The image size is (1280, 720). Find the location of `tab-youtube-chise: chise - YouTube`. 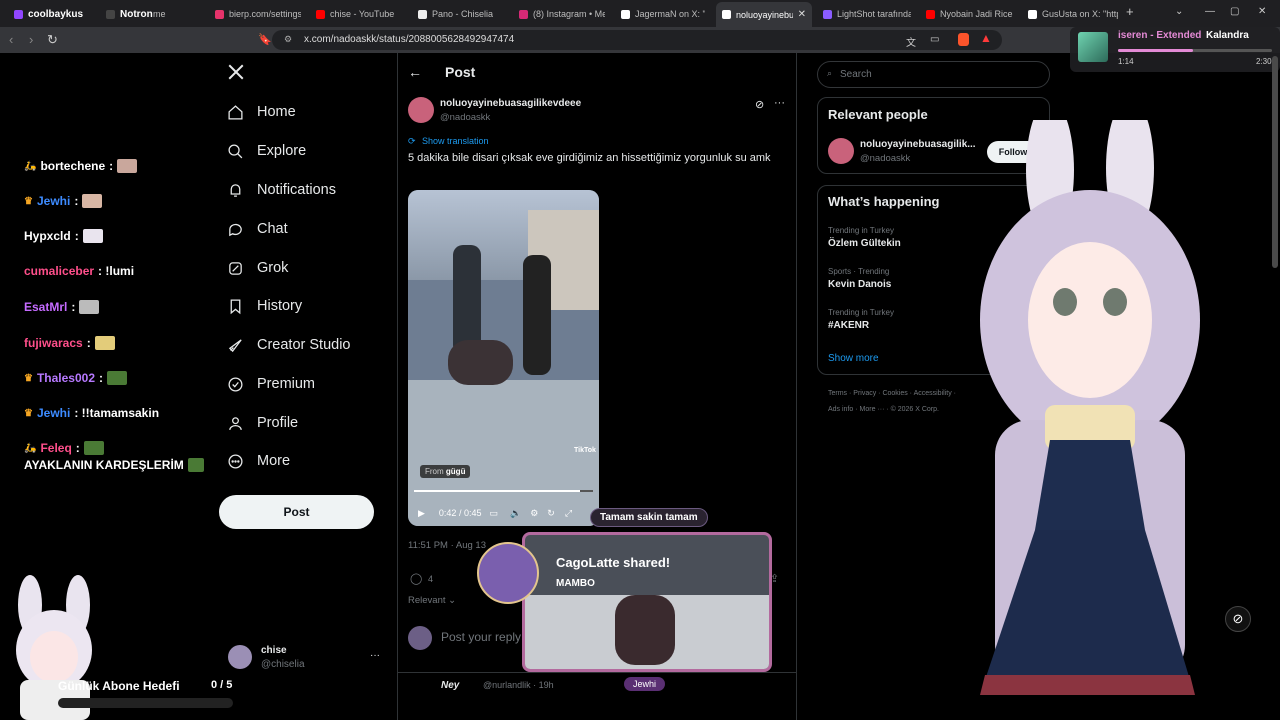

tab-youtube-chise: chise - YouTube is located at coordinates (361, 14).